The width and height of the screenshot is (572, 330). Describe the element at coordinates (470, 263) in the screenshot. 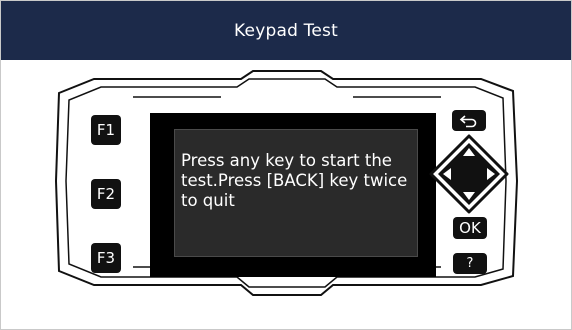

I see `help-key: ?` at that location.